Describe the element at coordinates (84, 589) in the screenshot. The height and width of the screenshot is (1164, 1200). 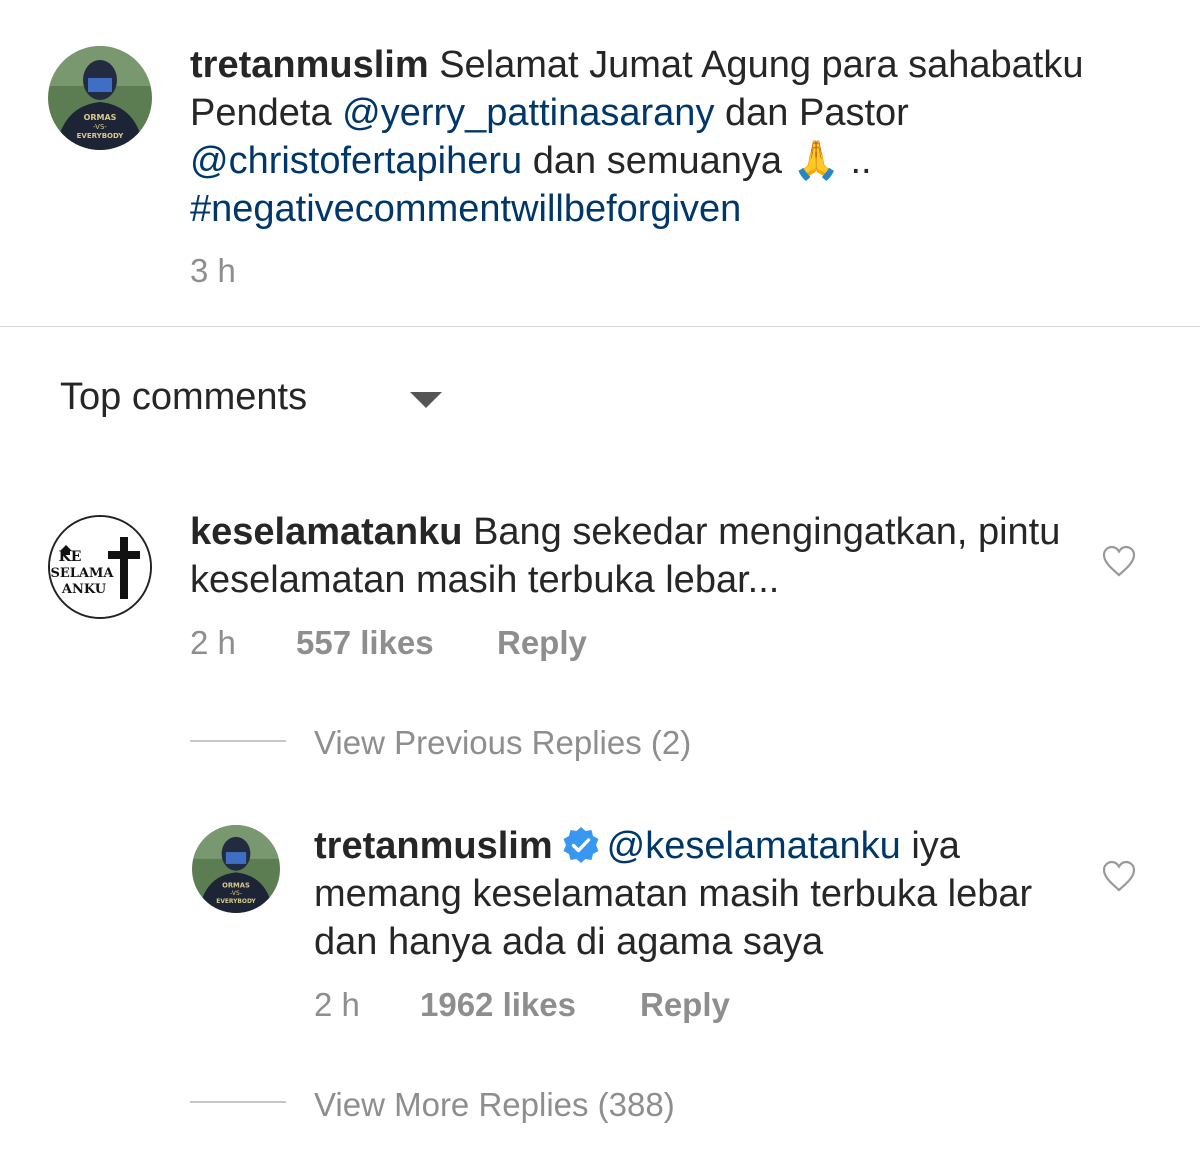
I see `avatar-logo-text-3: ANKU` at that location.